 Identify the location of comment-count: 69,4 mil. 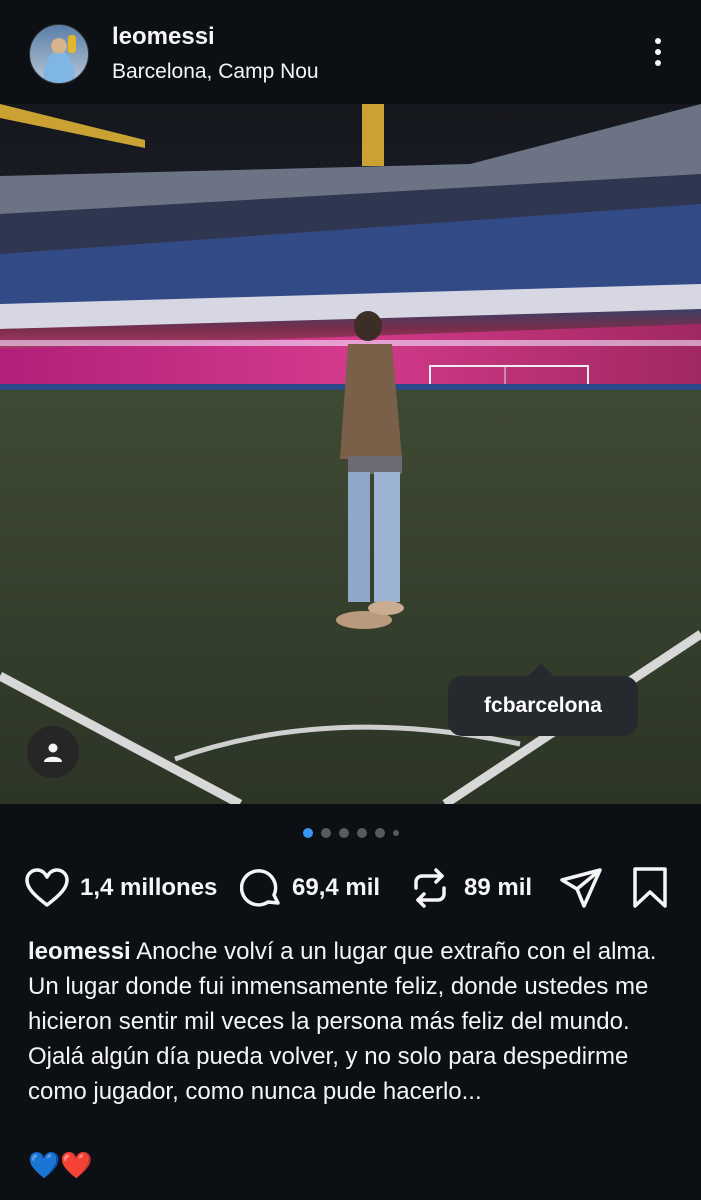
(336, 887).